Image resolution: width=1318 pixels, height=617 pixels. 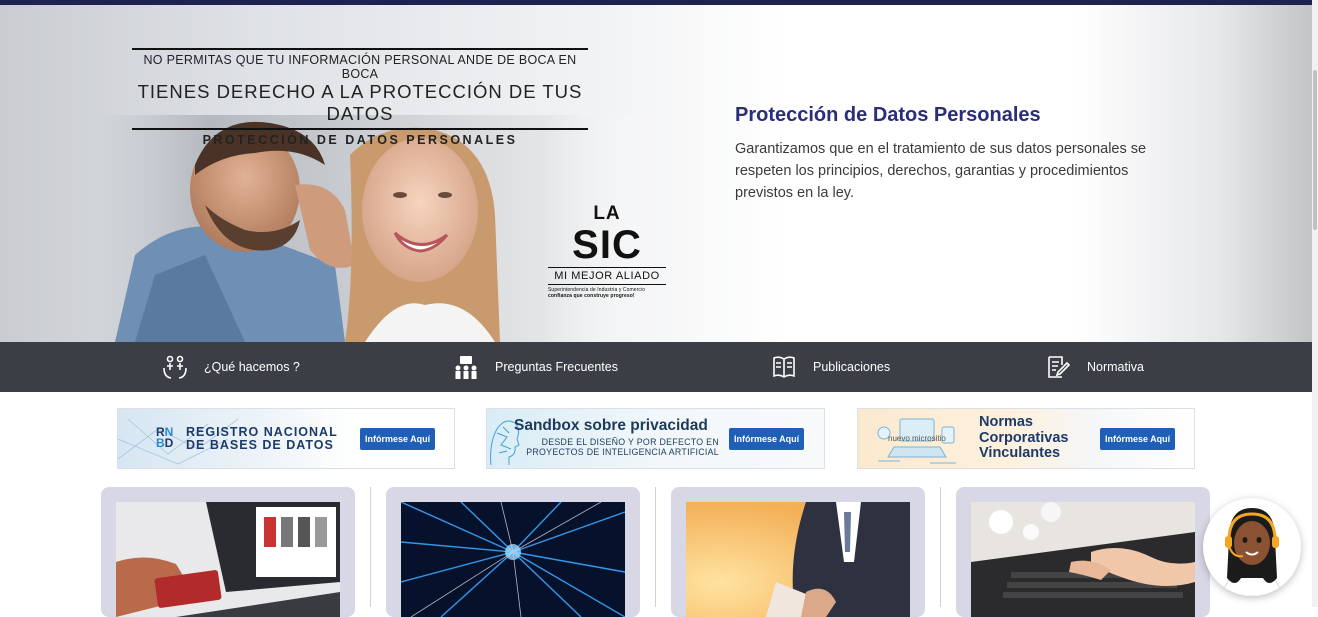 I want to click on rnbd-title-line2: DE BASES DE DATOS, so click(x=260, y=445).